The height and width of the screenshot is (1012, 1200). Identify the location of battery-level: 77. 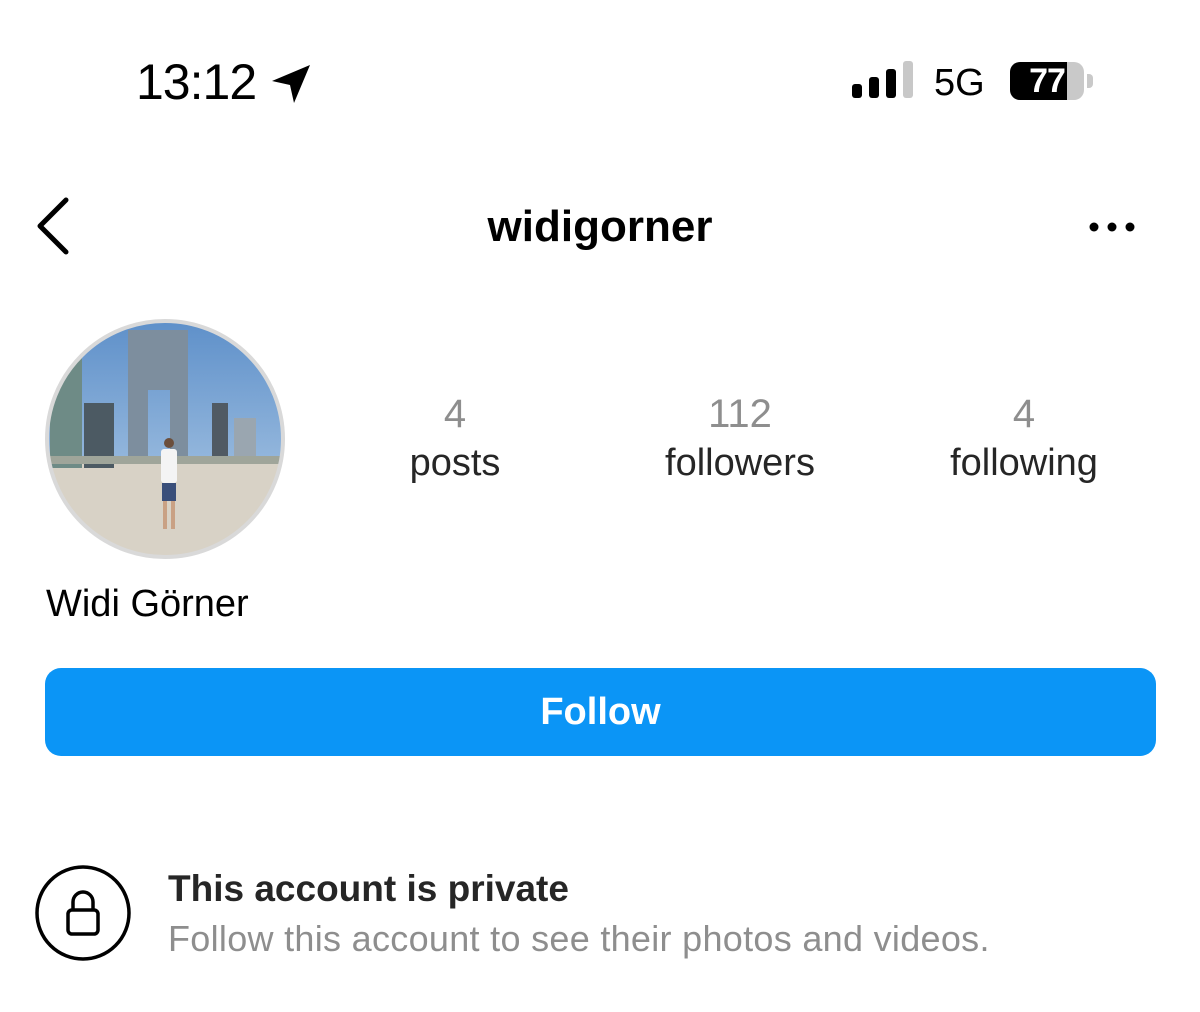
(1047, 81).